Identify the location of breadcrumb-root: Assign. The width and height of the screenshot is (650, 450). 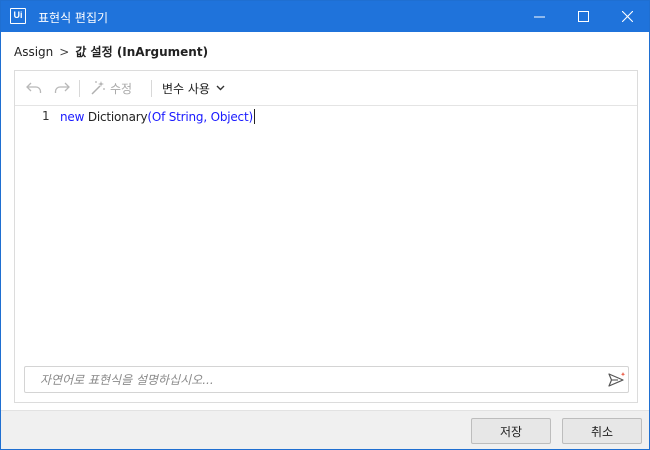
(33, 52).